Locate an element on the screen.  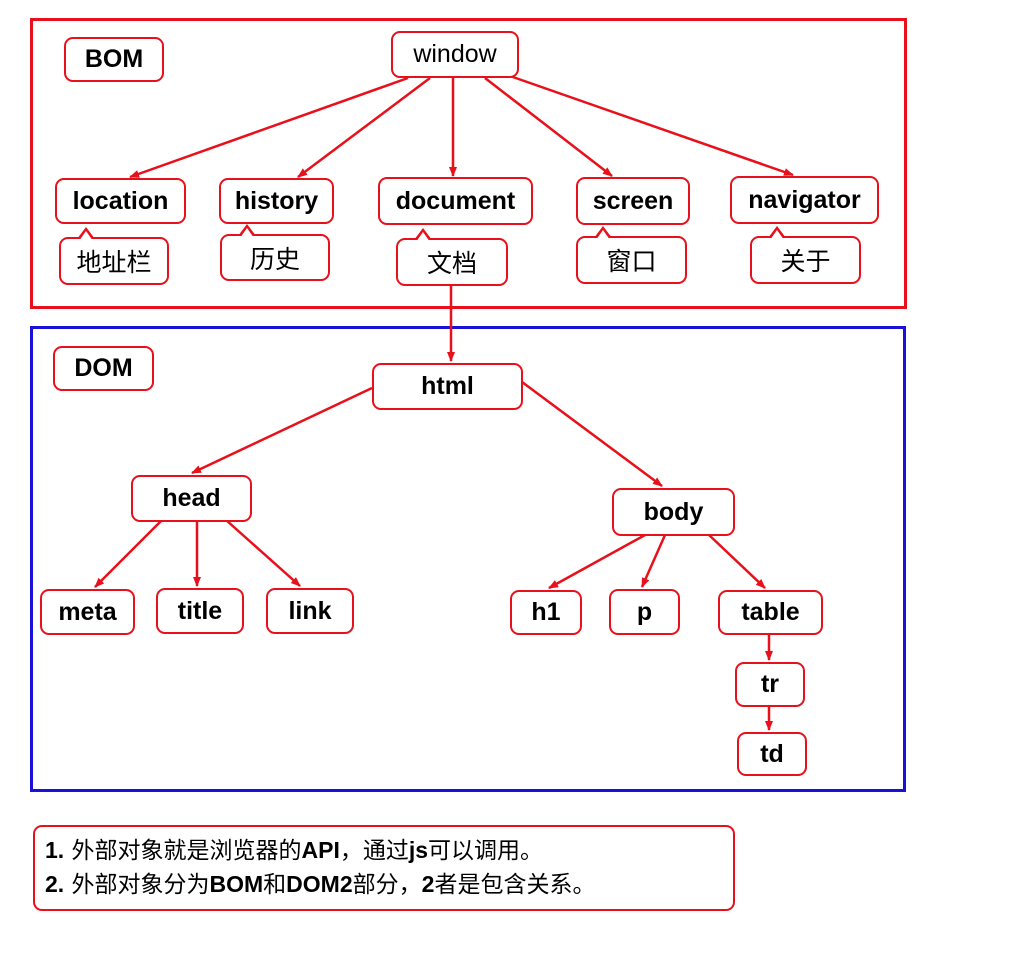
dom-label: DOM is located at coordinates (103, 368).